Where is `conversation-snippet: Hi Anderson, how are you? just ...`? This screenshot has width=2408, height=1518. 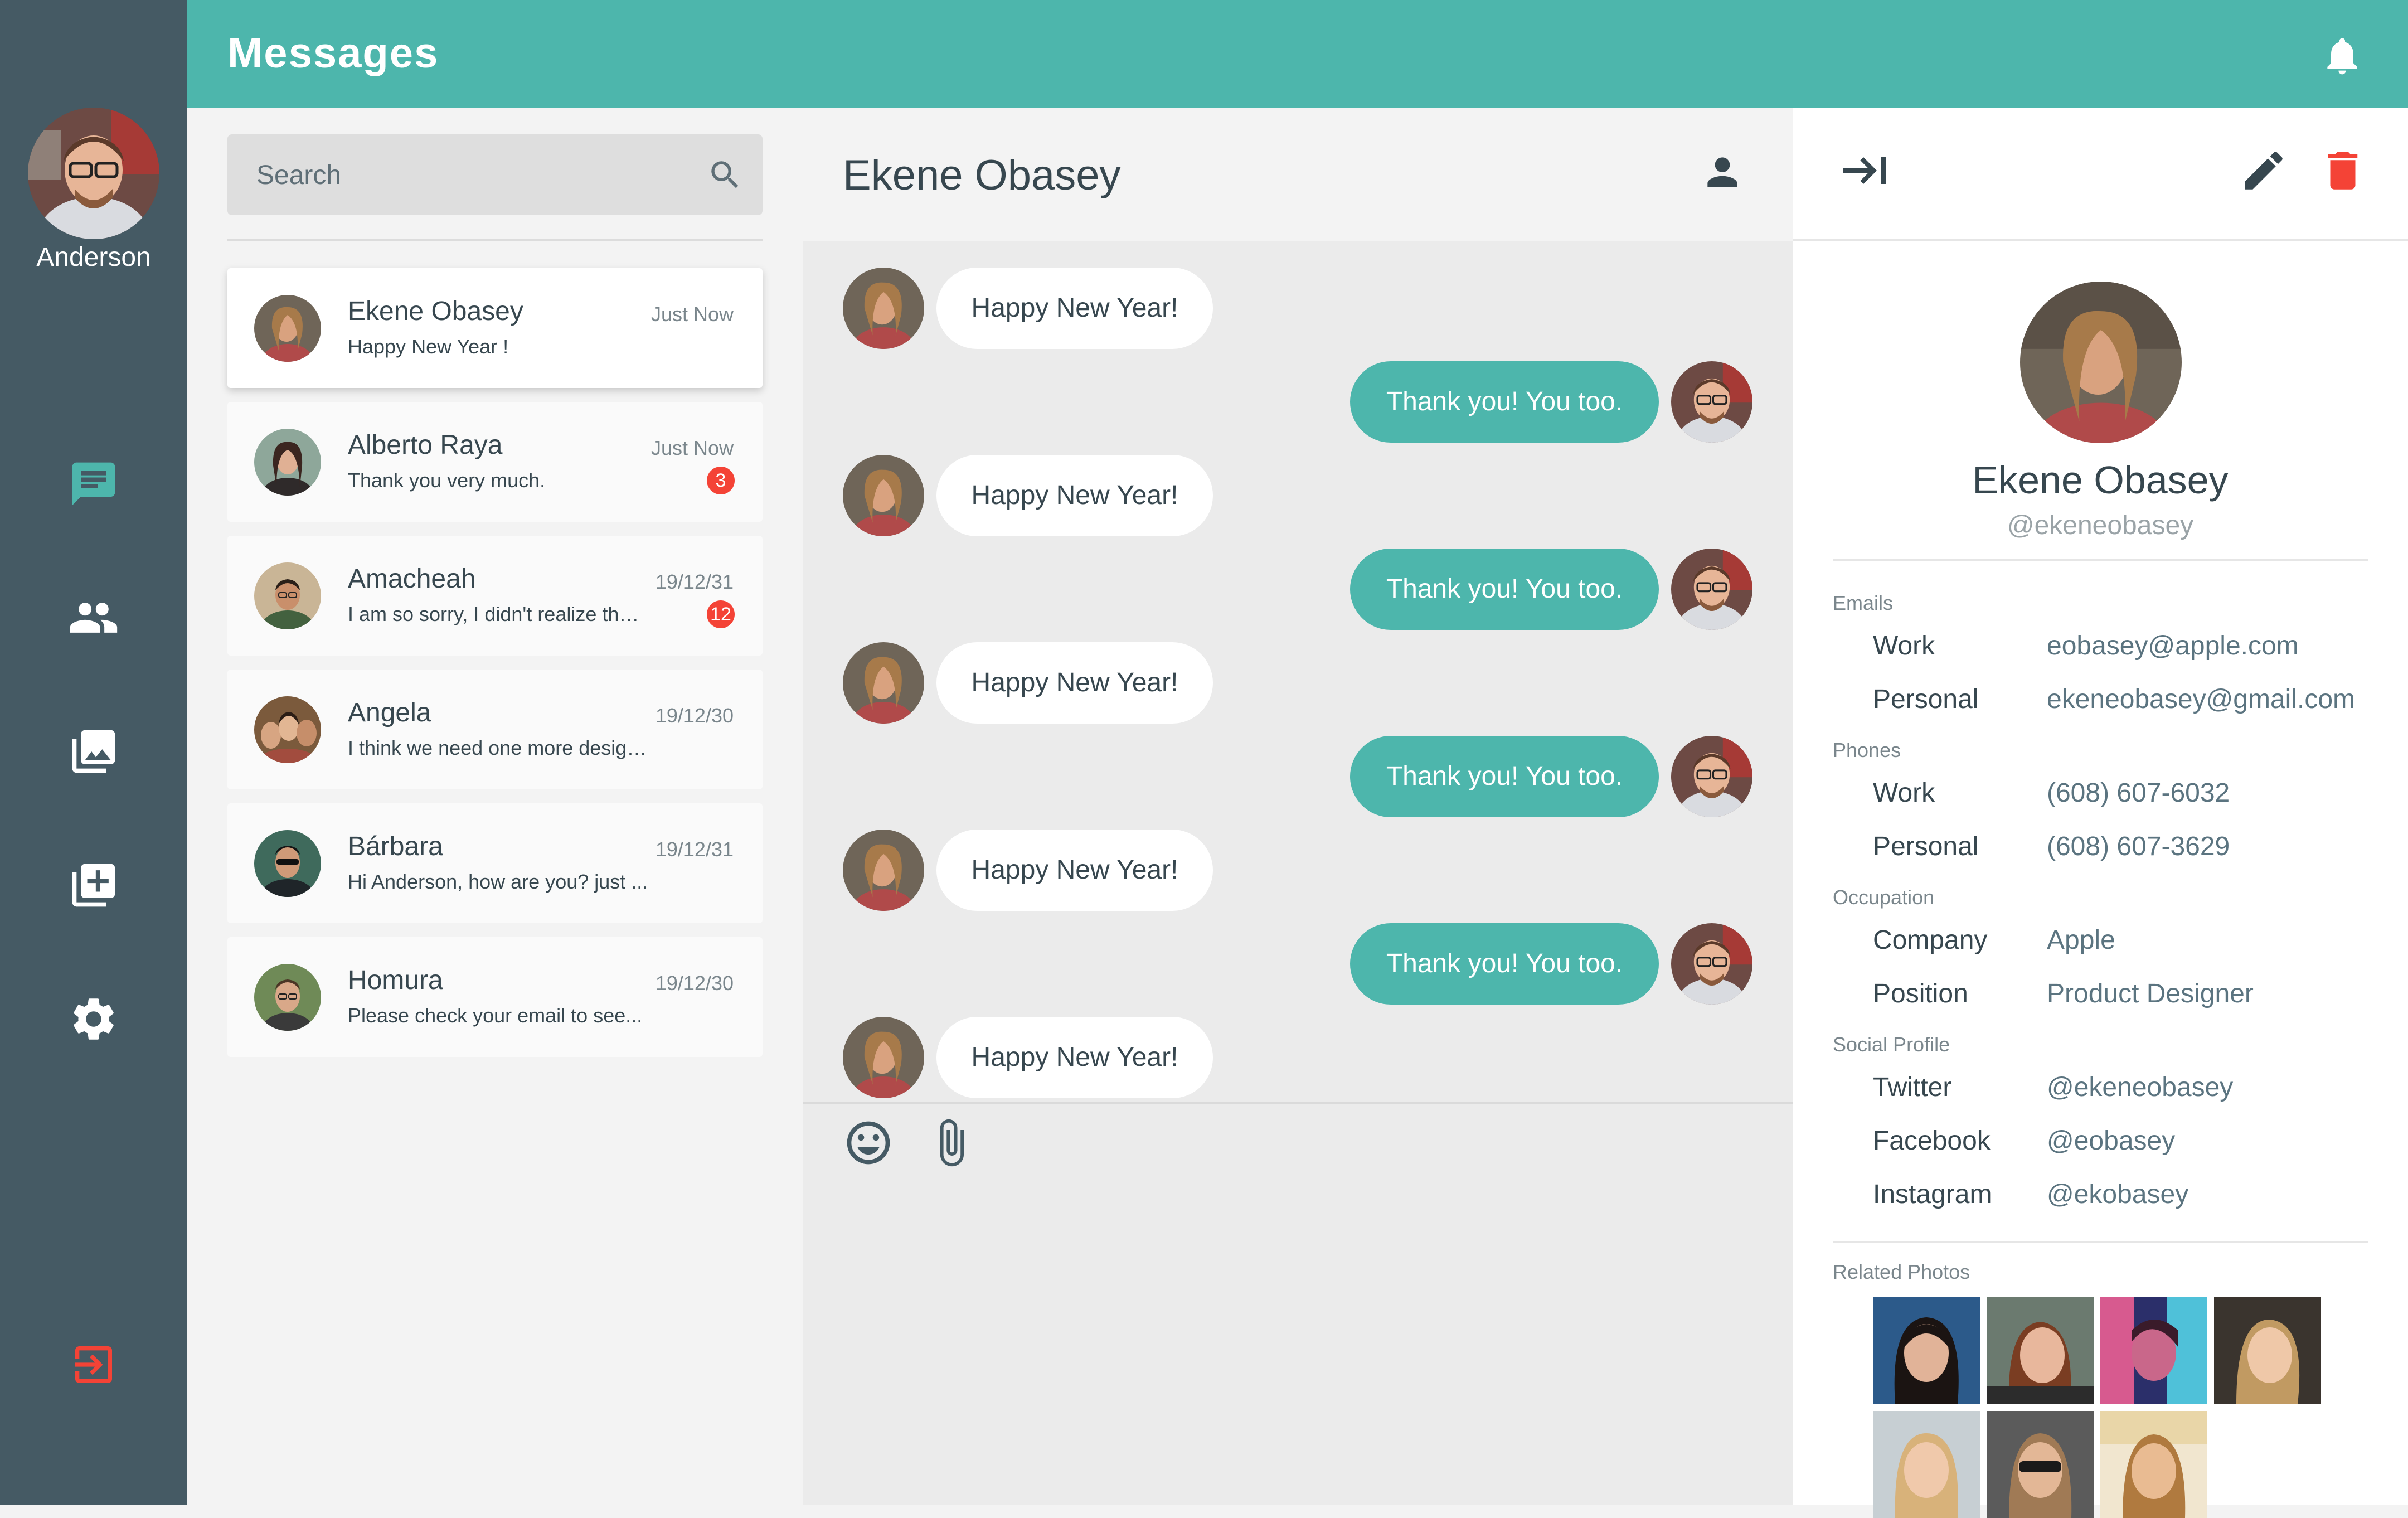 conversation-snippet: Hi Anderson, how are you? just ... is located at coordinates (498, 881).